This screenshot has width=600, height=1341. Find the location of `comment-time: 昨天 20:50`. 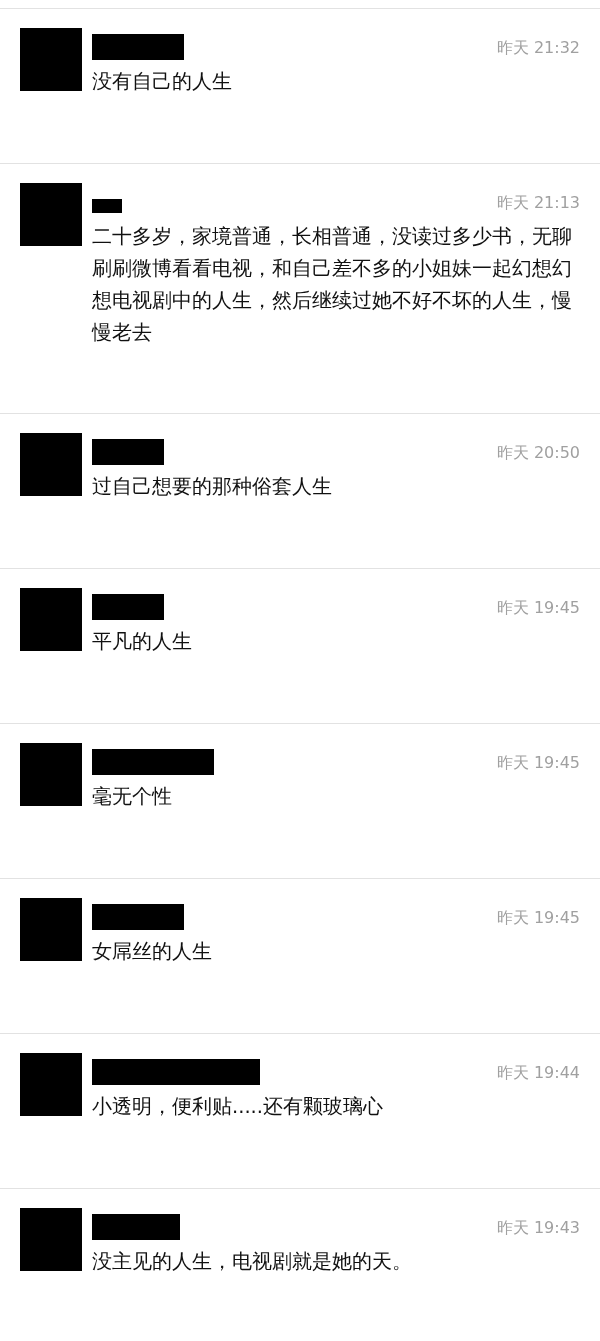

comment-time: 昨天 20:50 is located at coordinates (538, 453).